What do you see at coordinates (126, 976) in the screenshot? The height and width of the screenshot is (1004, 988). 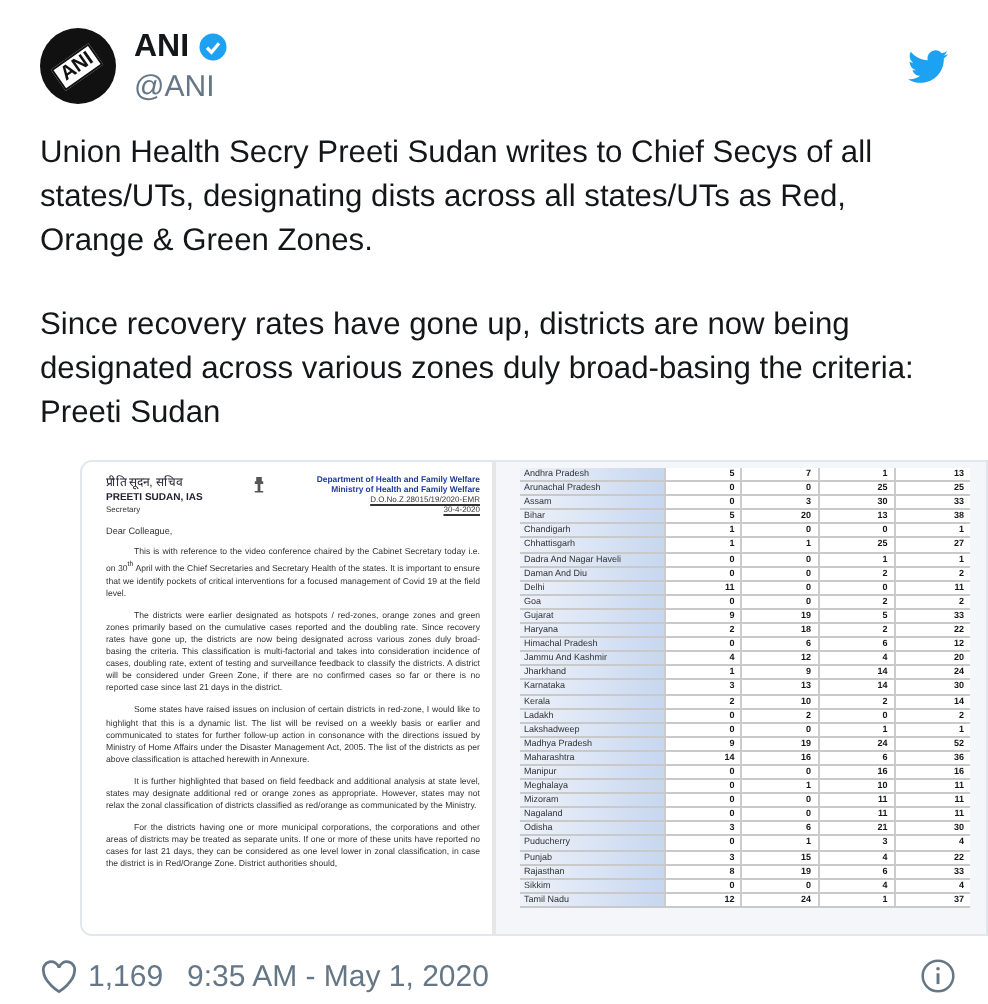 I see `like-count: 1,169` at bounding box center [126, 976].